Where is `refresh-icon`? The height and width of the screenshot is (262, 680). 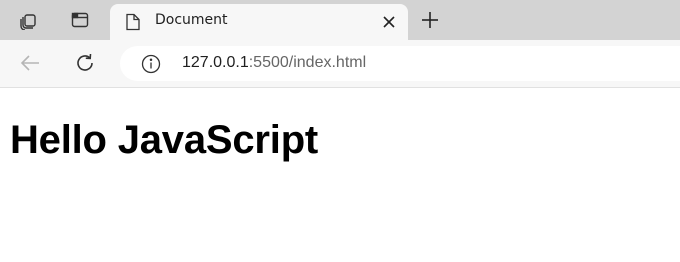
refresh-icon is located at coordinates (85, 63).